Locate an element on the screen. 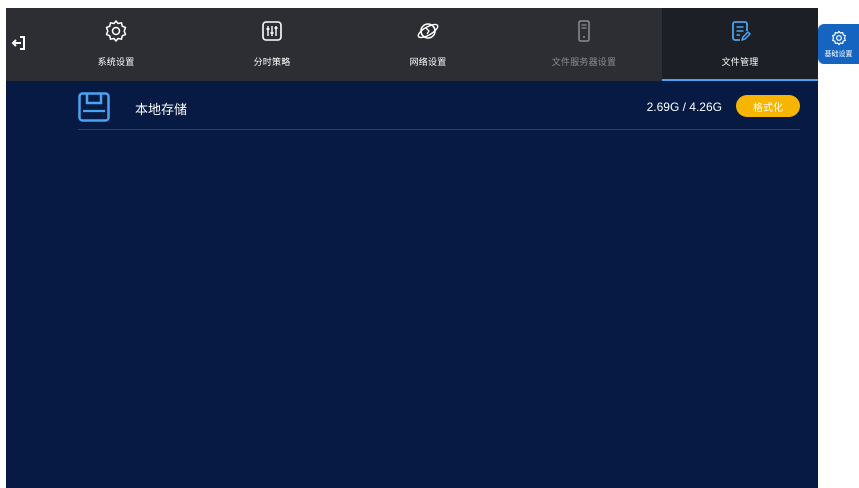 The image size is (859, 488). storage-usage: 2.69G / 4.26G is located at coordinates (684, 107).